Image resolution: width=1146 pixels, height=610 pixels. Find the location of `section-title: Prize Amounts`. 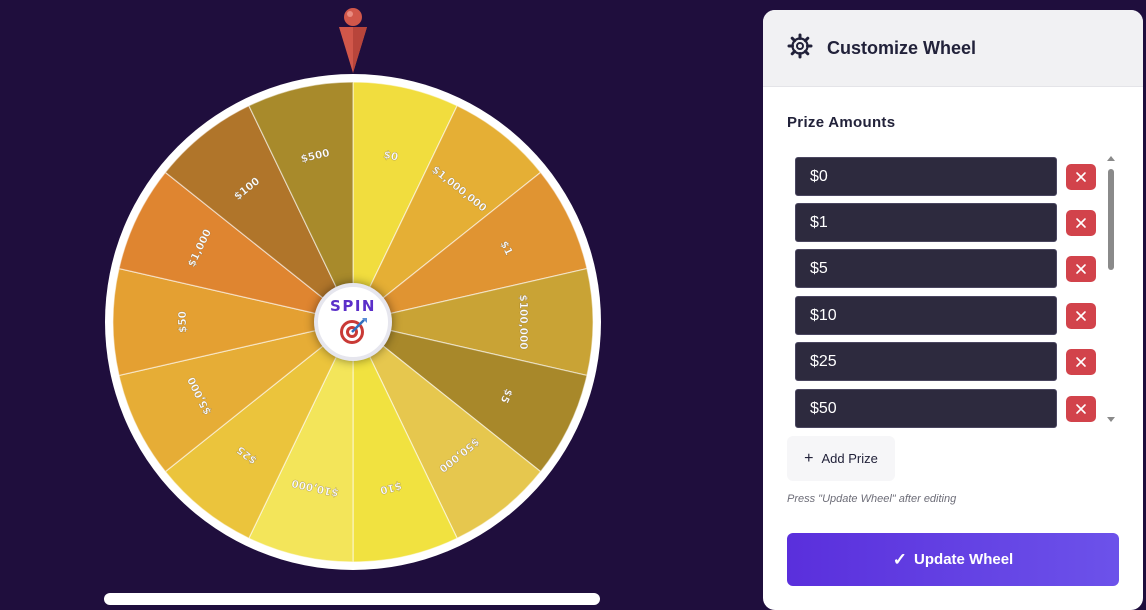

section-title: Prize Amounts is located at coordinates (841, 122).